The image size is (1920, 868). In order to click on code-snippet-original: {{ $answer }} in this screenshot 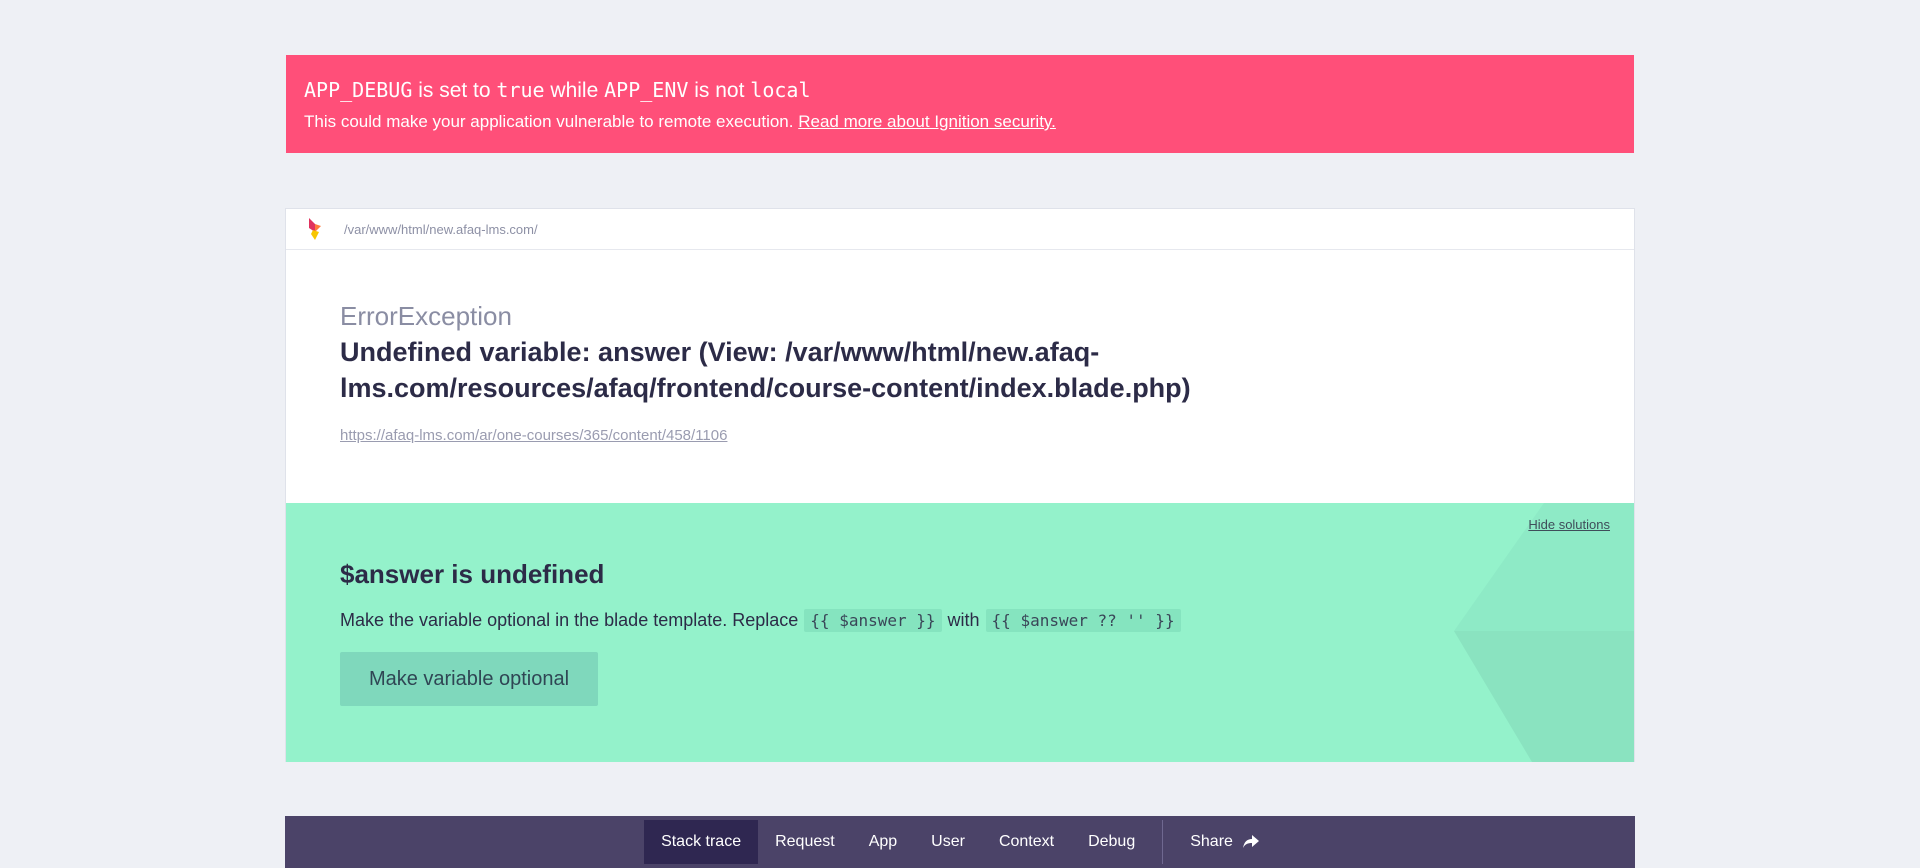, I will do `click(873, 620)`.